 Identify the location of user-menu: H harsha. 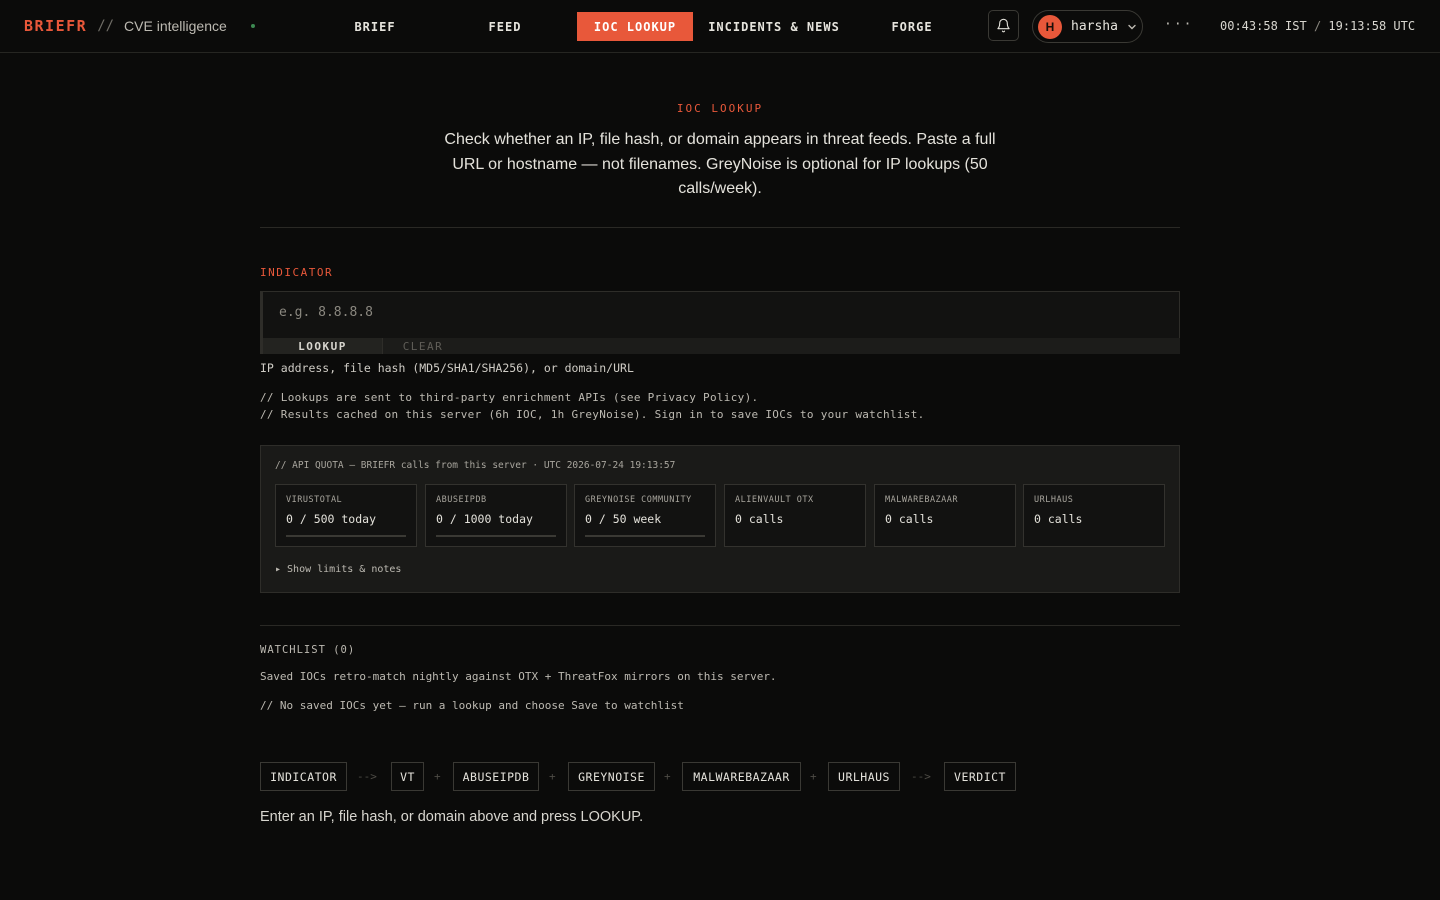
(1087, 26).